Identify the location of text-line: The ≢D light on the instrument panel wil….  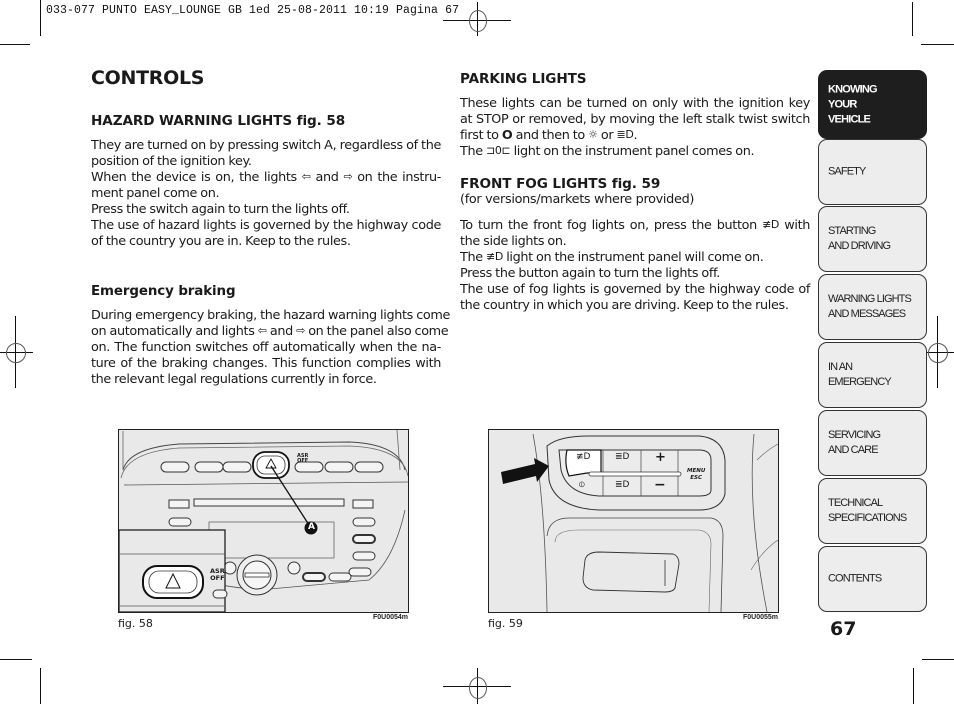
(612, 257).